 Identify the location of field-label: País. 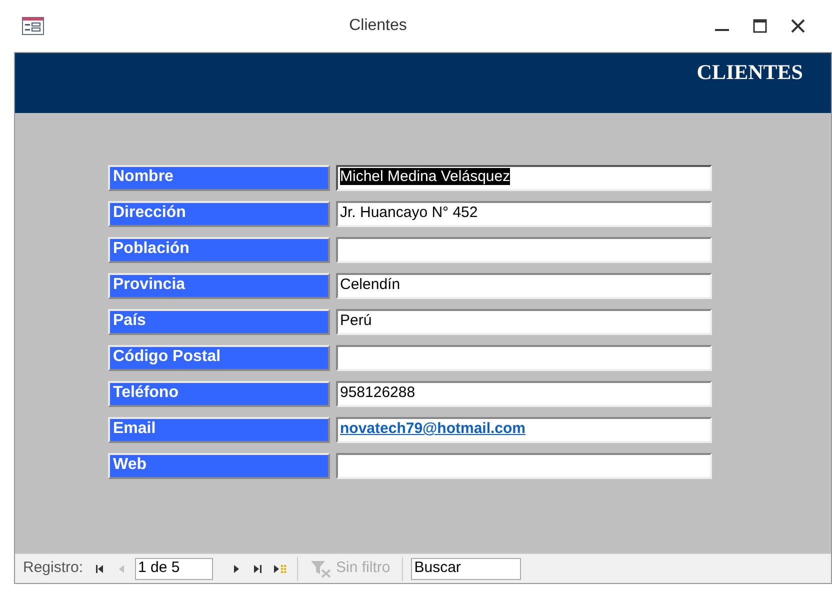
(219, 322).